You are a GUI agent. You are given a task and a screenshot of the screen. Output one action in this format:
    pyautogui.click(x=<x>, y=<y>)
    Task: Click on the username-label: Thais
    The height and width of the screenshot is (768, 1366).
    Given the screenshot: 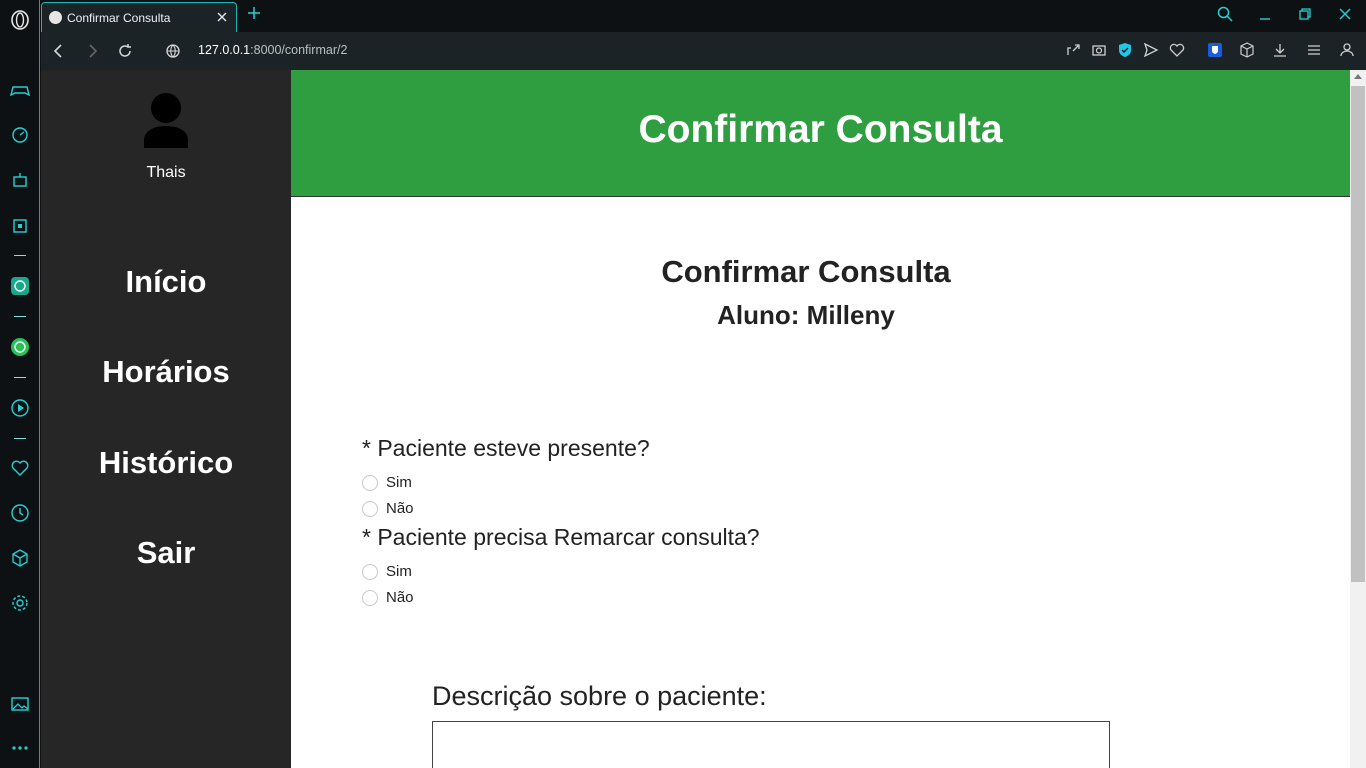 What is the action you would take?
    pyautogui.click(x=166, y=172)
    